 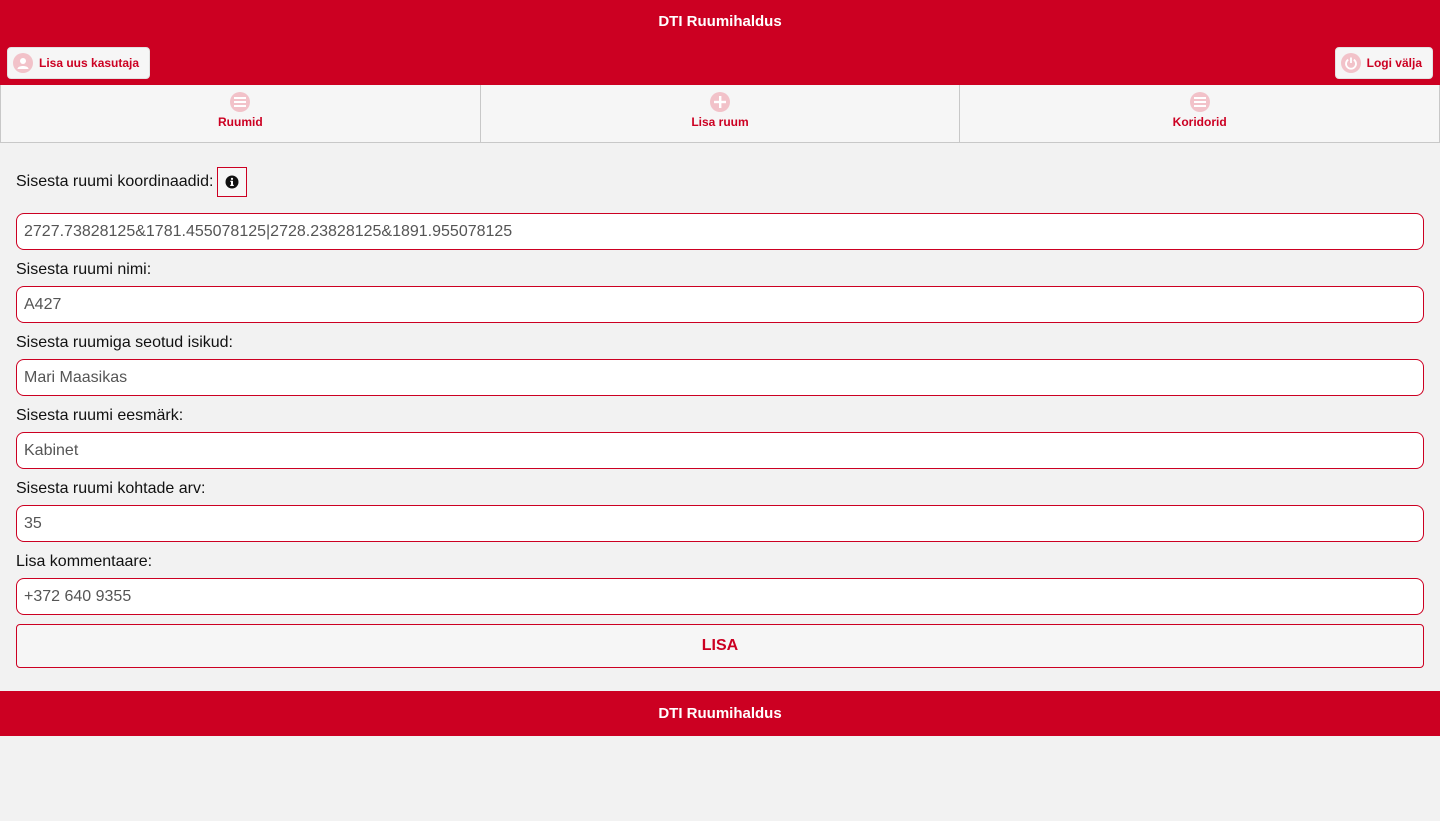 What do you see at coordinates (124, 342) in the screenshot?
I see `people-label: Sisesta ruumiga seotud isikud:` at bounding box center [124, 342].